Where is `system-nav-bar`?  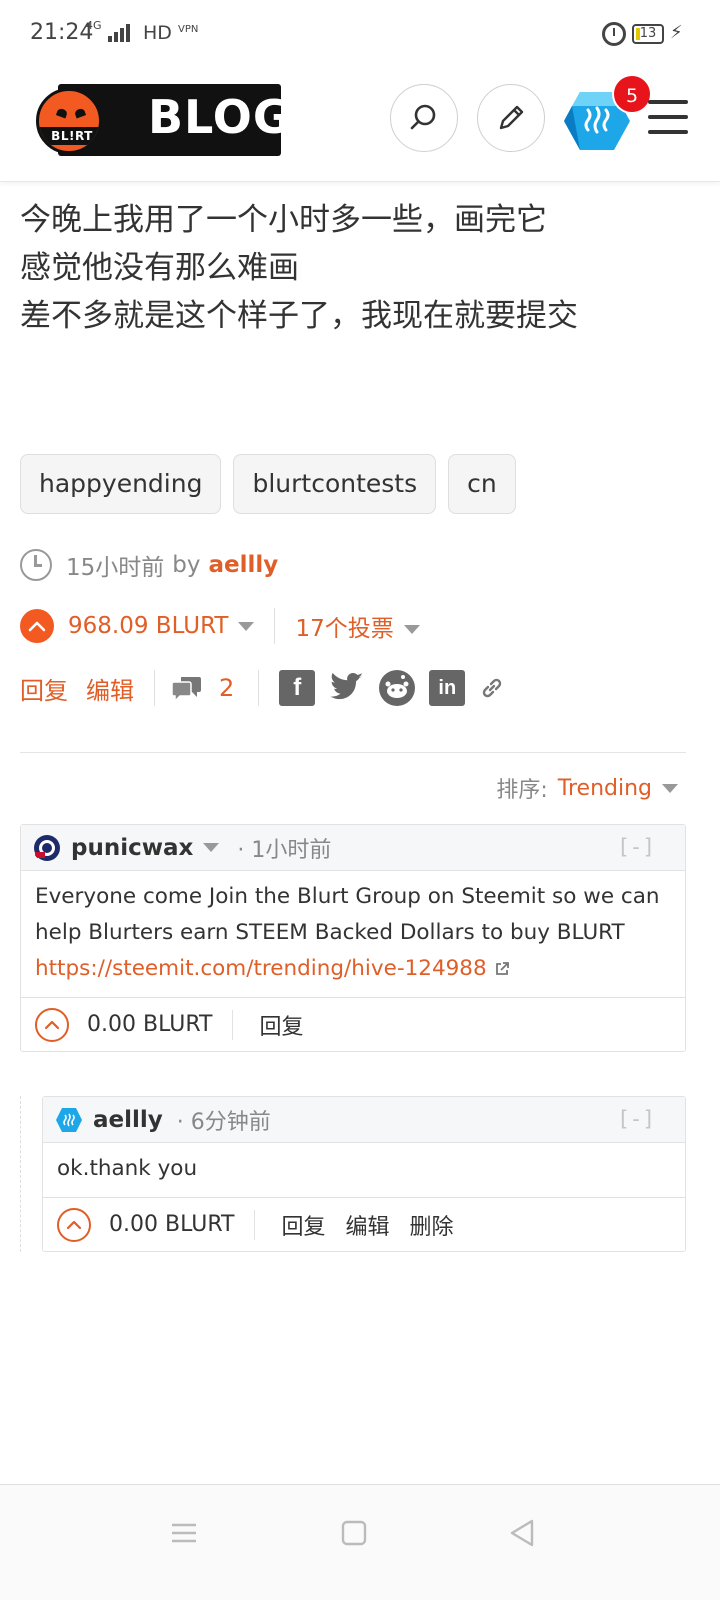
system-nav-bar is located at coordinates (360, 1542).